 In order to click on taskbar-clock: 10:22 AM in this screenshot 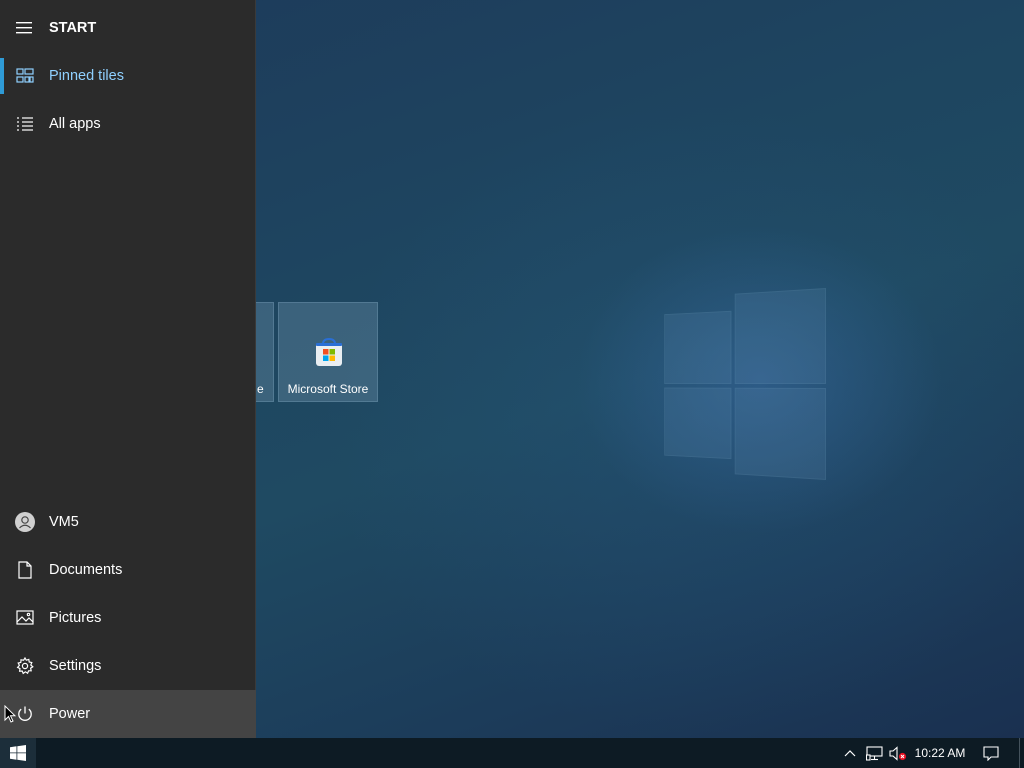, I will do `click(940, 753)`.